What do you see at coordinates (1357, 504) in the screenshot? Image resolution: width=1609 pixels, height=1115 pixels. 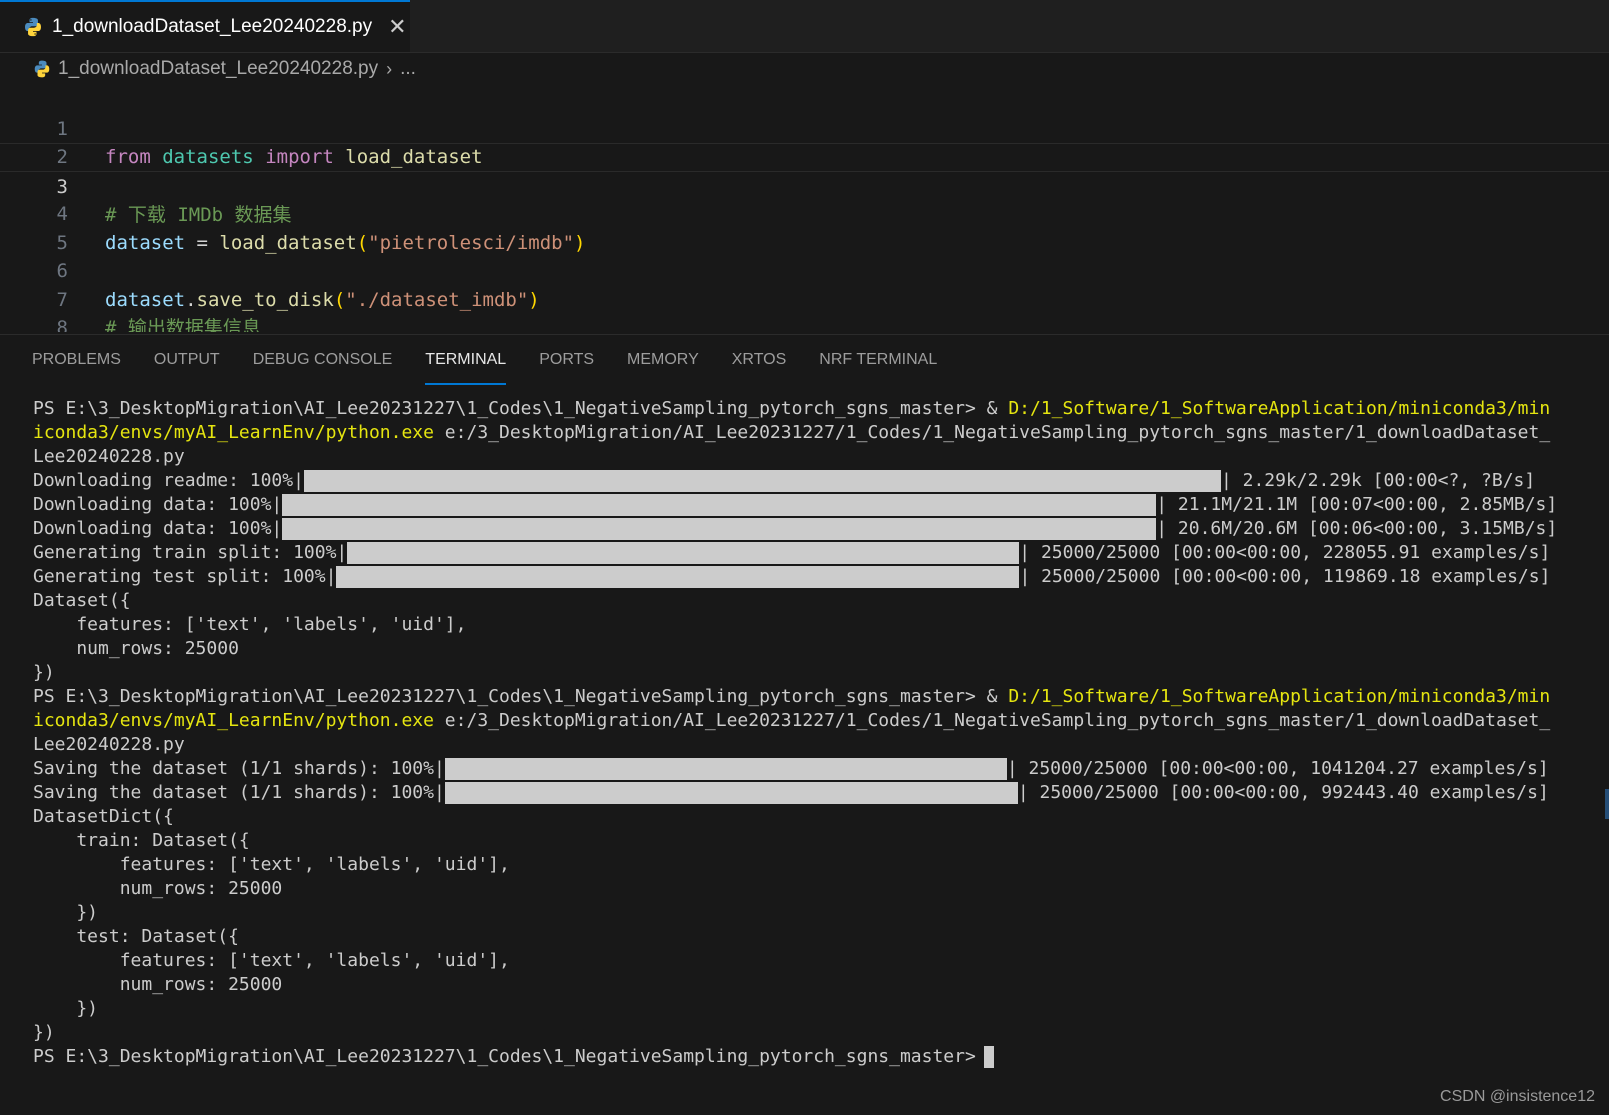 I see `progress-stats: | 21.1M/21.1M [00:07<00:00, 2.85MB/s]` at bounding box center [1357, 504].